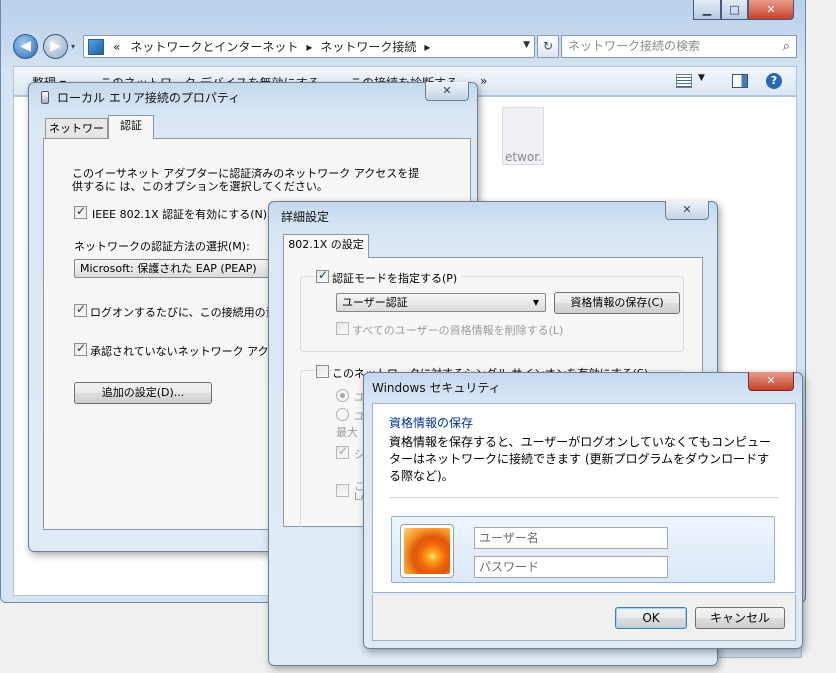 The width and height of the screenshot is (836, 673). What do you see at coordinates (583, 549) in the screenshot?
I see `credential-tile: ユーザー名 パスワード` at bounding box center [583, 549].